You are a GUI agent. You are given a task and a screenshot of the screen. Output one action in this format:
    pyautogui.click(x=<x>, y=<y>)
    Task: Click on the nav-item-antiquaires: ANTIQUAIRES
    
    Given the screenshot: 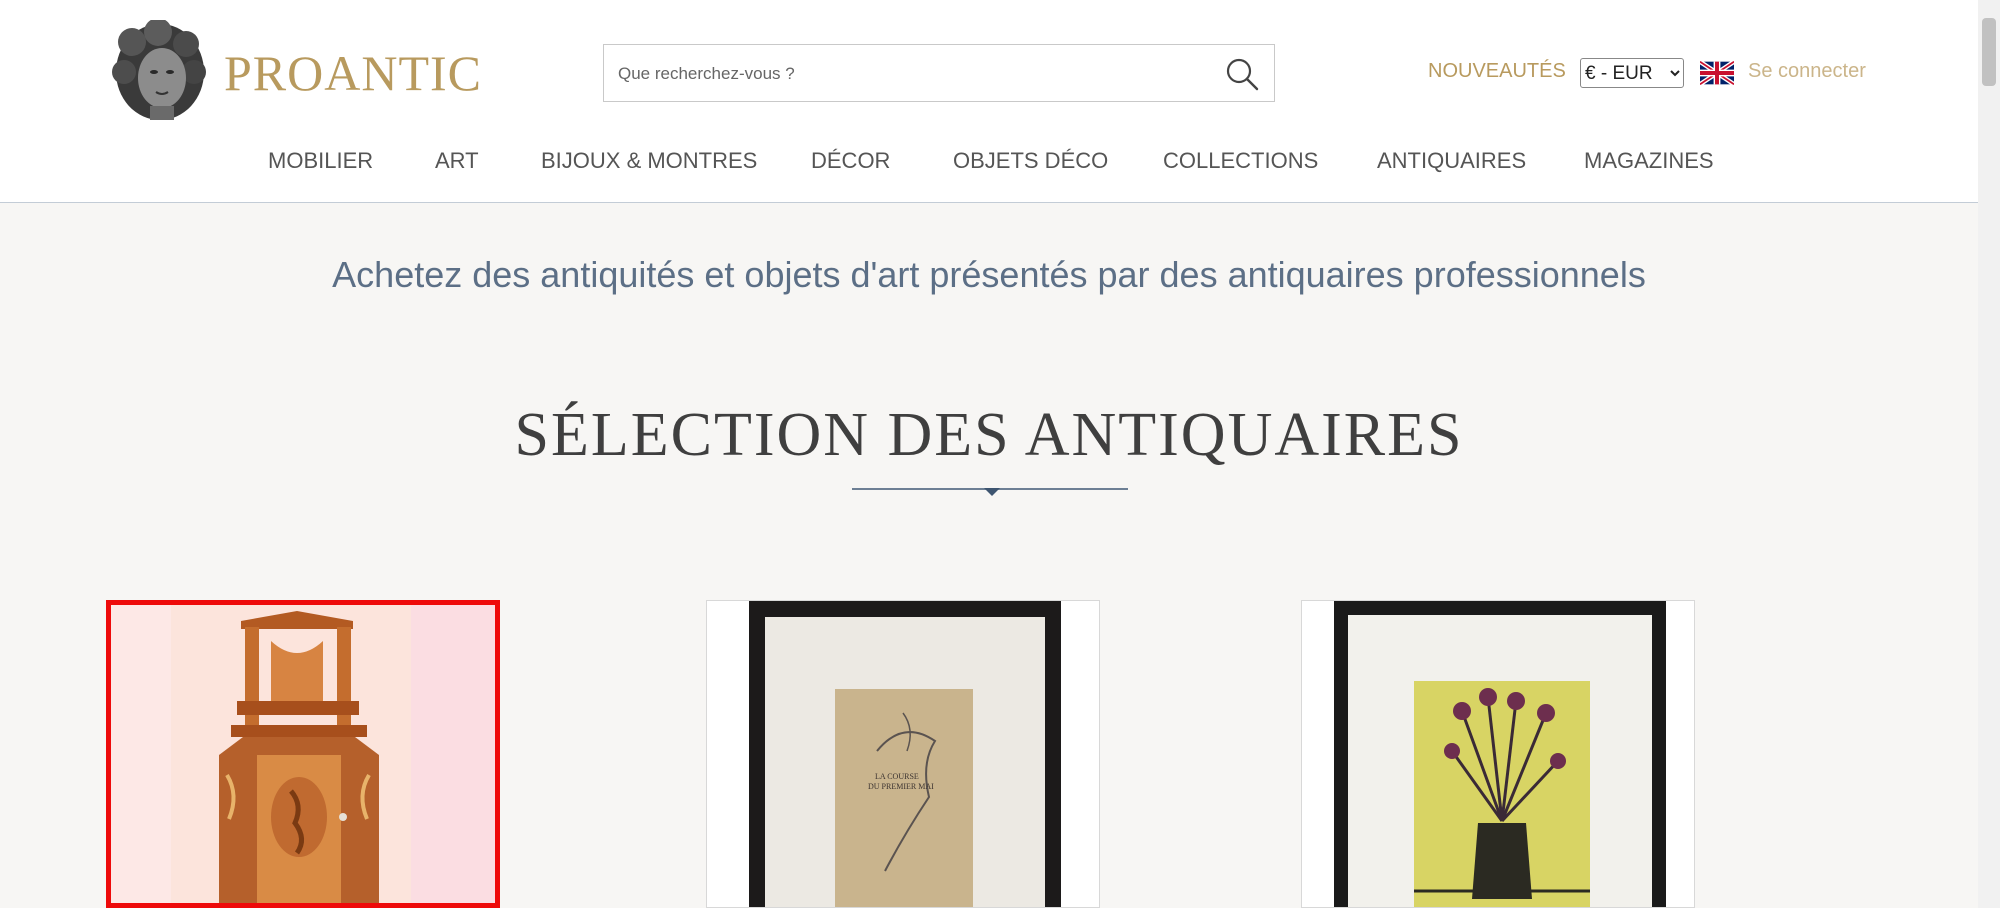 What is the action you would take?
    pyautogui.click(x=1451, y=161)
    